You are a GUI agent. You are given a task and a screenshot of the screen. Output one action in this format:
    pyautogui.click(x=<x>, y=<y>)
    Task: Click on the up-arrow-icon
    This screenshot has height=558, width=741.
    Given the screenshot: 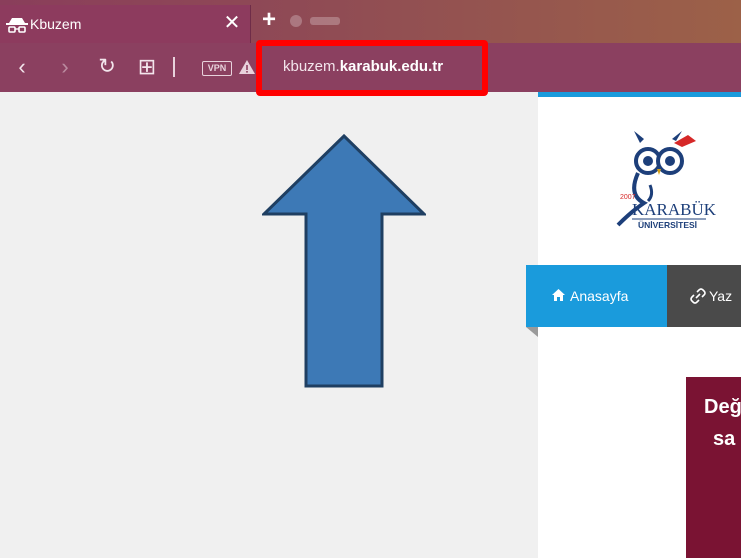 What is the action you would take?
    pyautogui.click(x=344, y=261)
    